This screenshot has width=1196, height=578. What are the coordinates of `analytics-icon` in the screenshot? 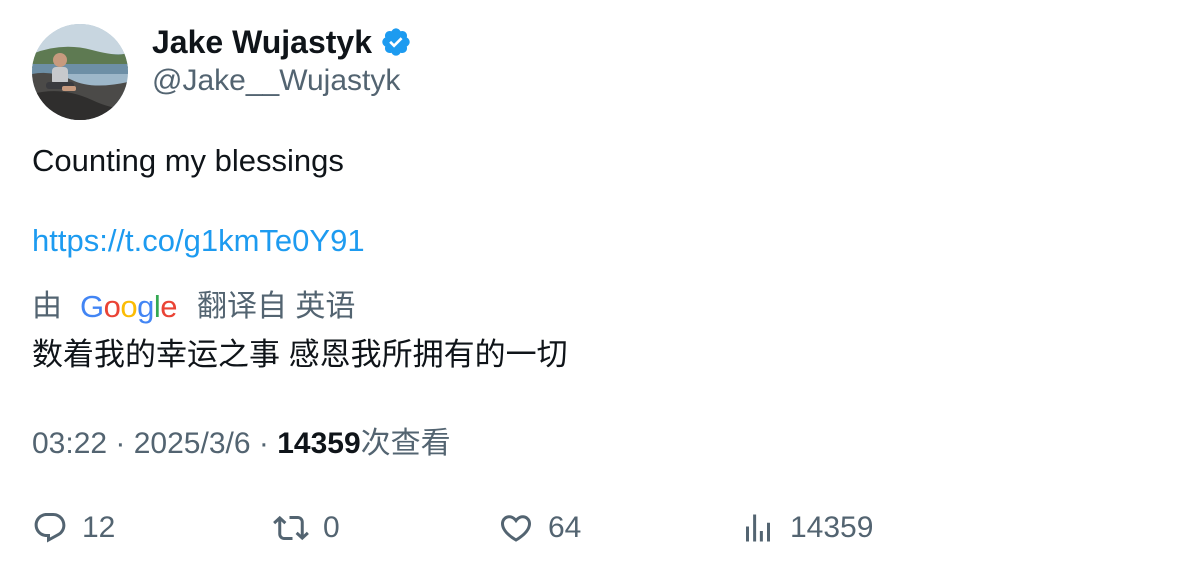 It's located at (758, 528).